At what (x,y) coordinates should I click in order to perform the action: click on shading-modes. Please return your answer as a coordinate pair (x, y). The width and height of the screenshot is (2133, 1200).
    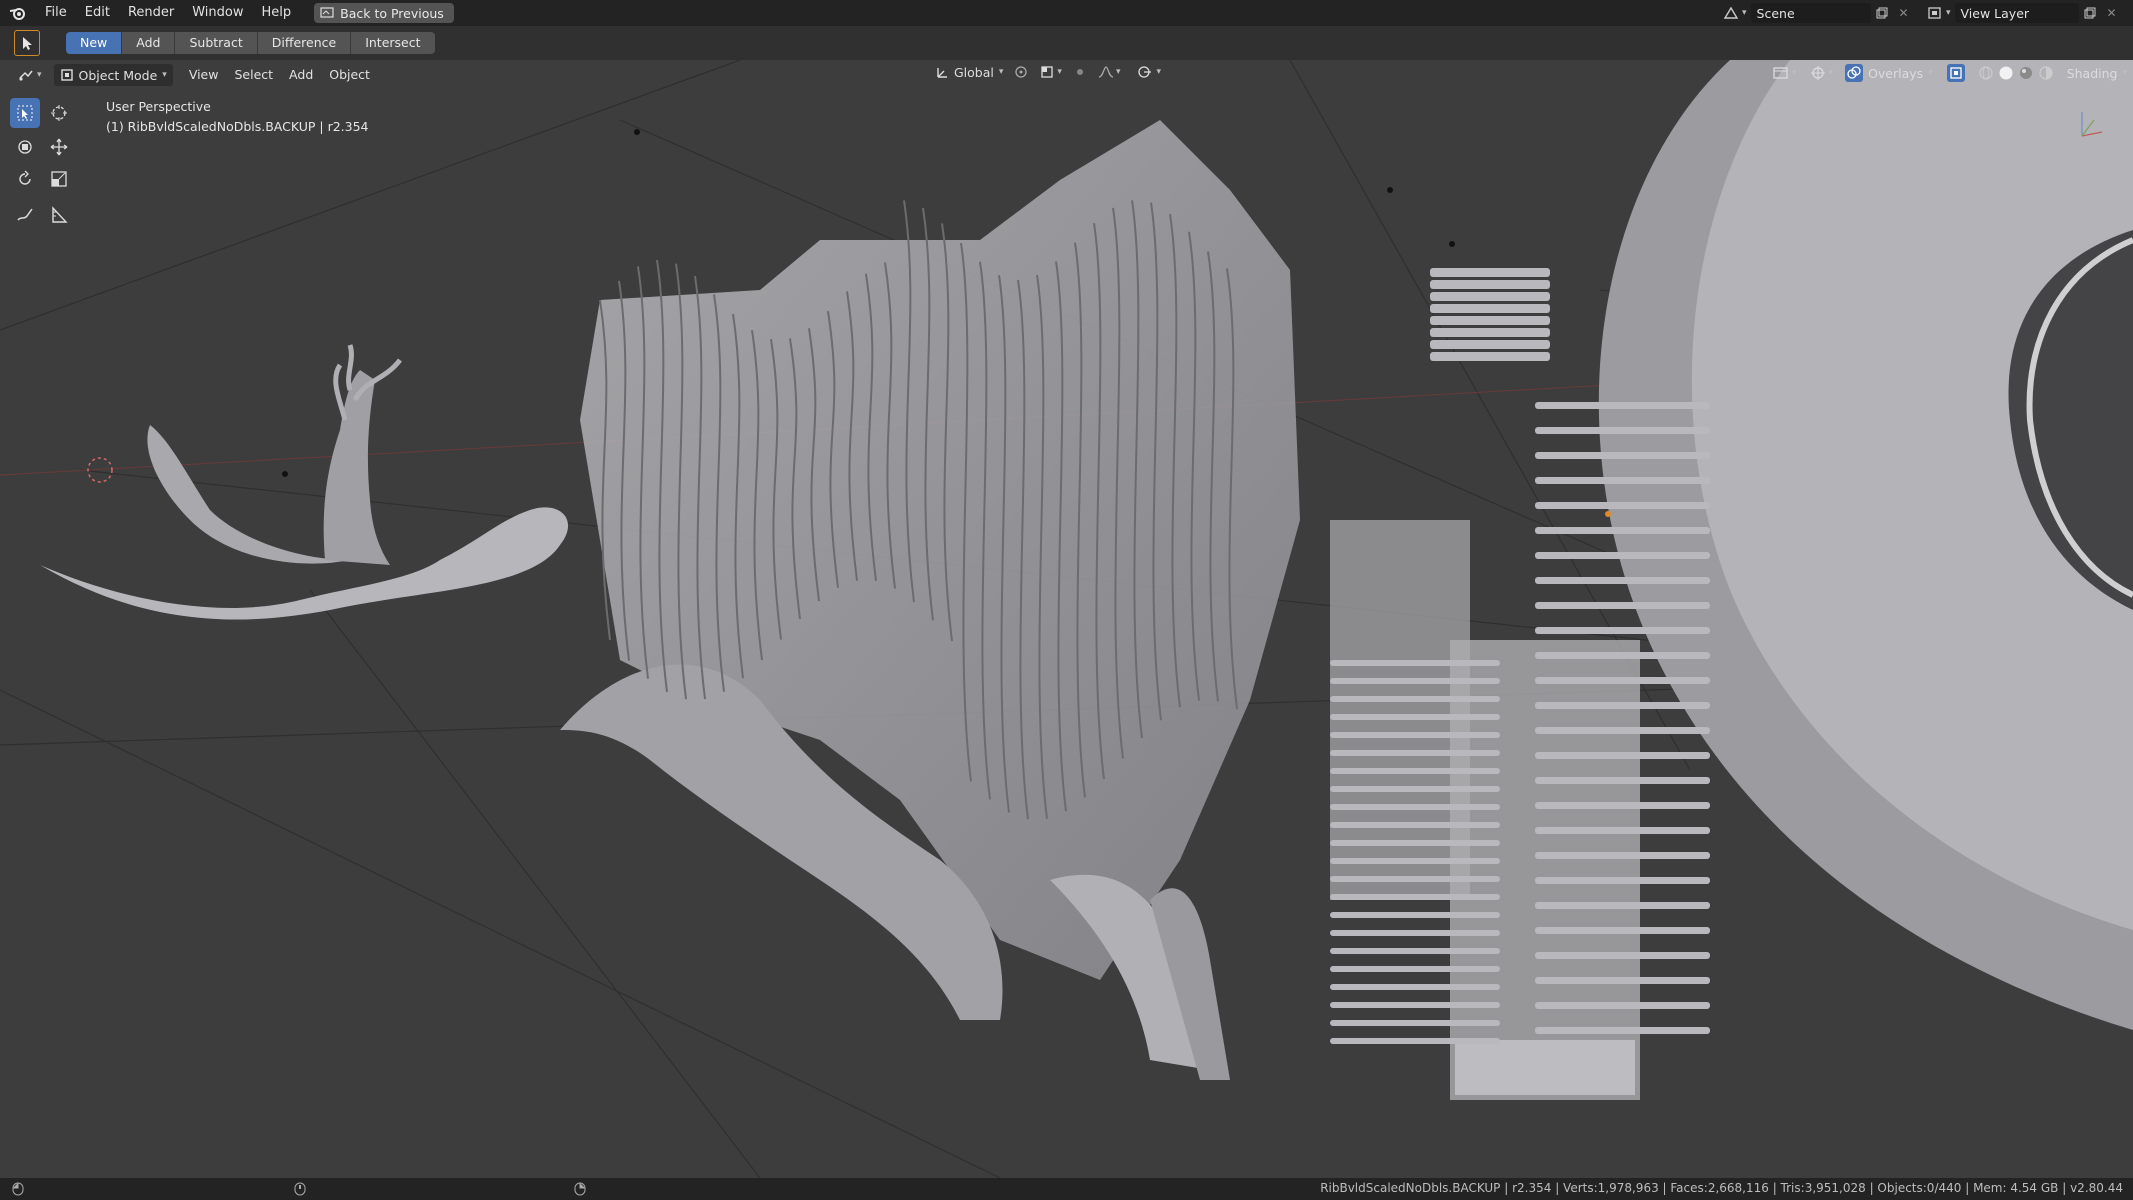
    Looking at the image, I should click on (2016, 73).